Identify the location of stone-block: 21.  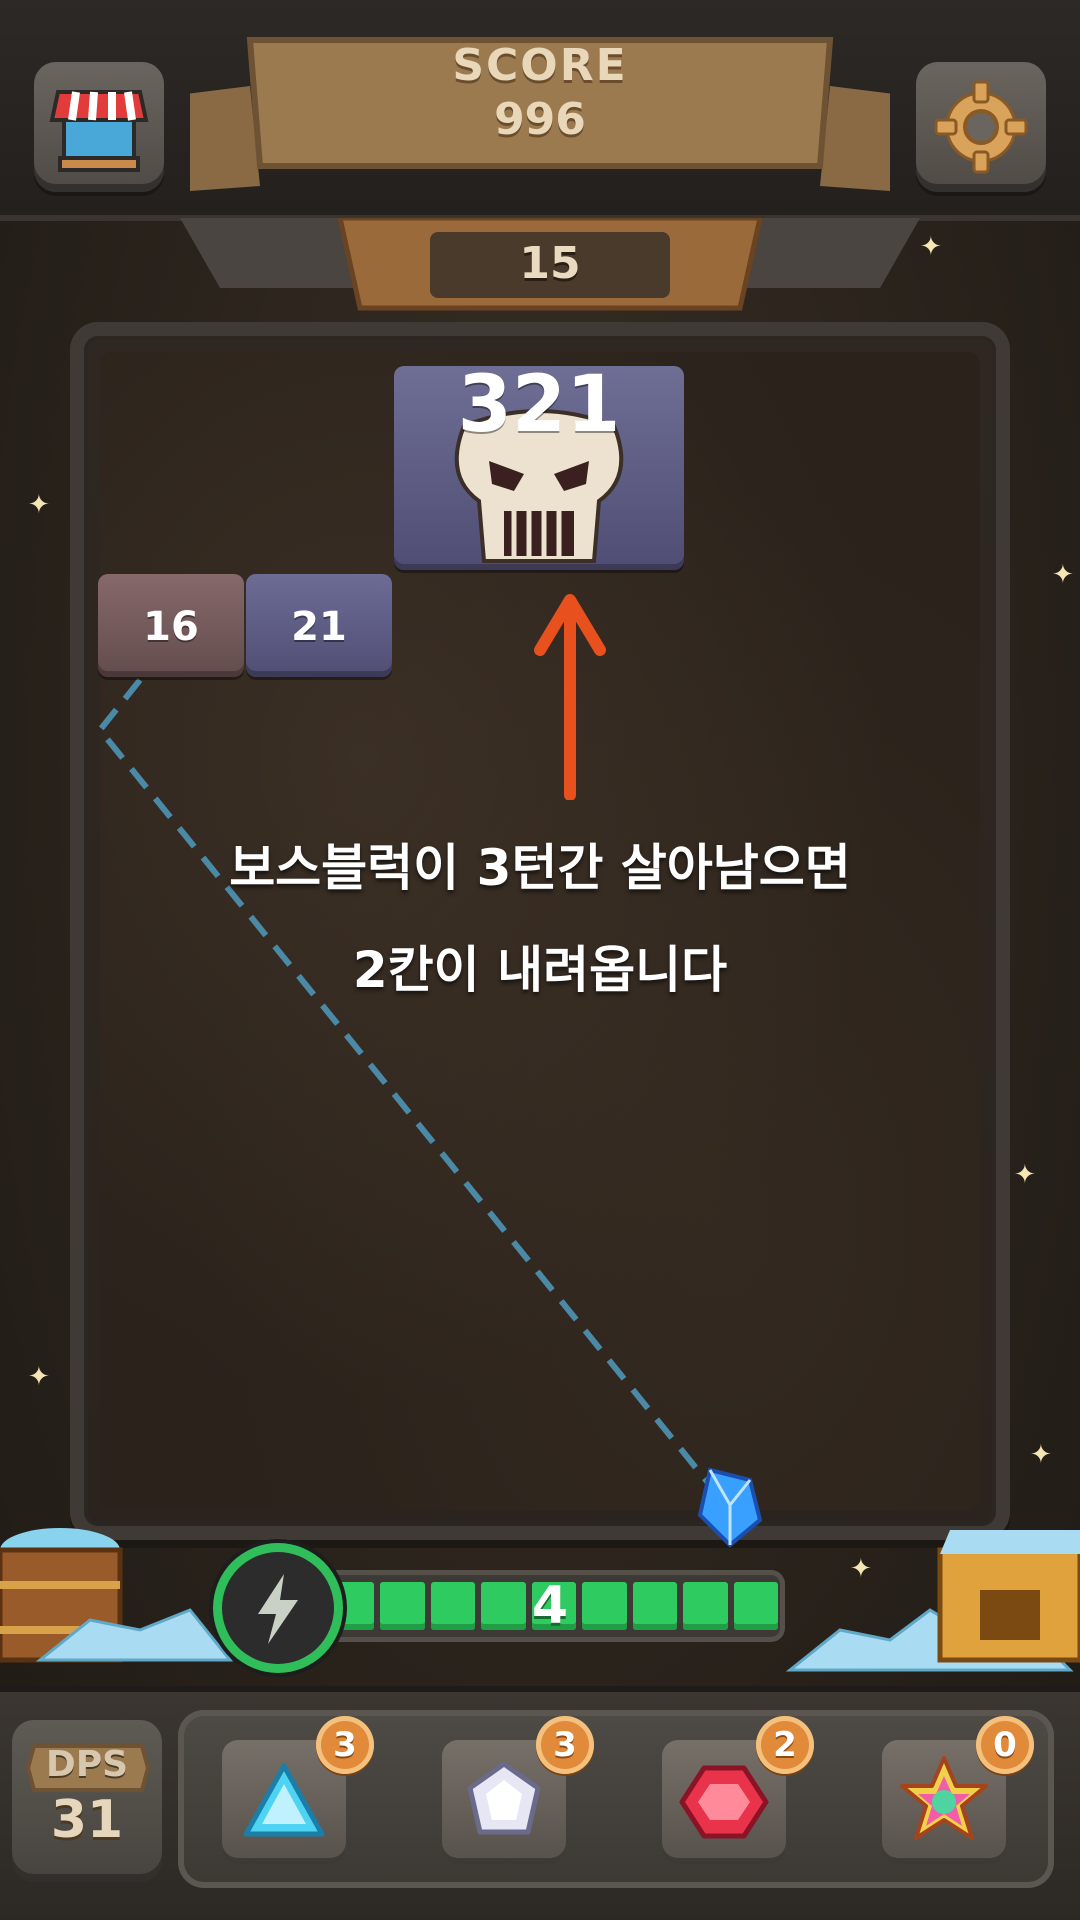
(319, 625).